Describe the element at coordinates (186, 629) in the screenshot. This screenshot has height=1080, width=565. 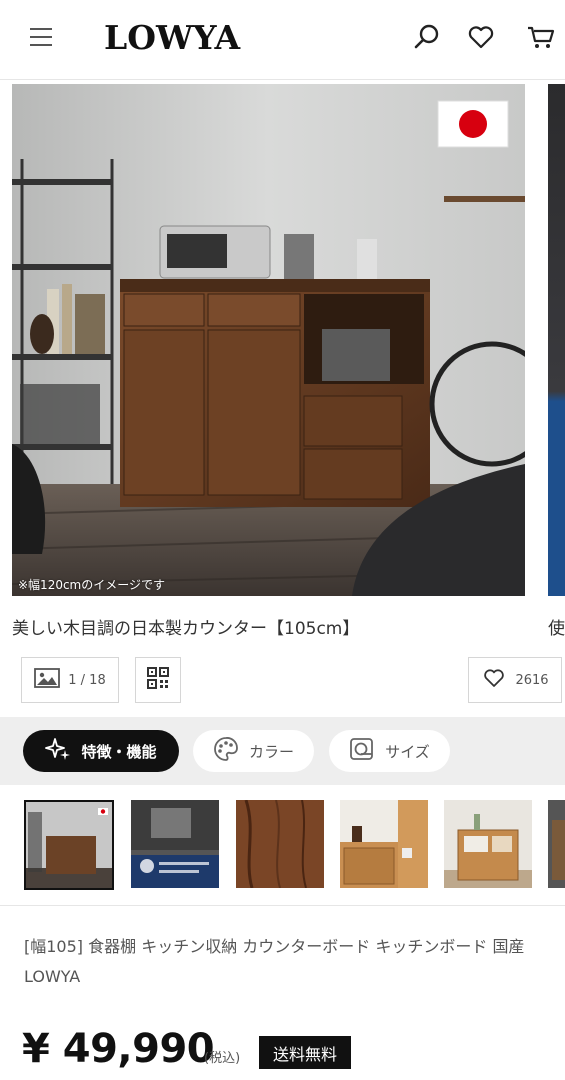
I see `slide-title: 美しい木目調の日本製カウンター【105cm】` at that location.